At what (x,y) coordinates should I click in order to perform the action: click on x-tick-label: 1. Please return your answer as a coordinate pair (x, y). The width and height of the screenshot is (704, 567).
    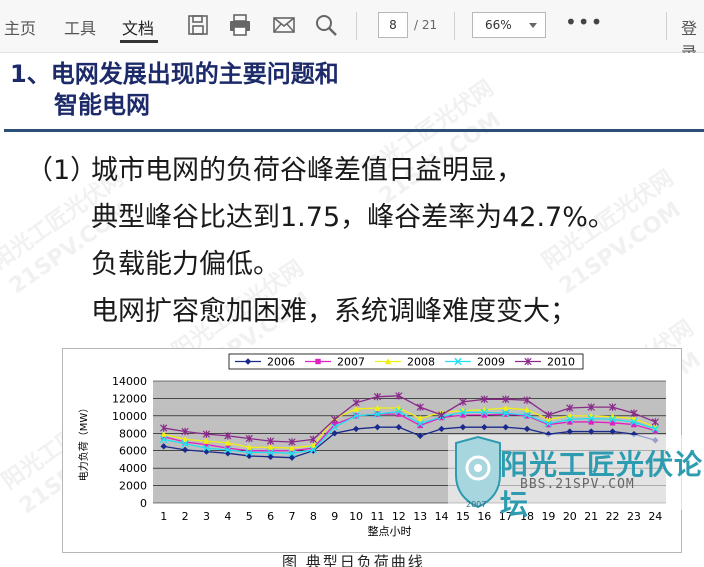
    Looking at the image, I should click on (163, 516).